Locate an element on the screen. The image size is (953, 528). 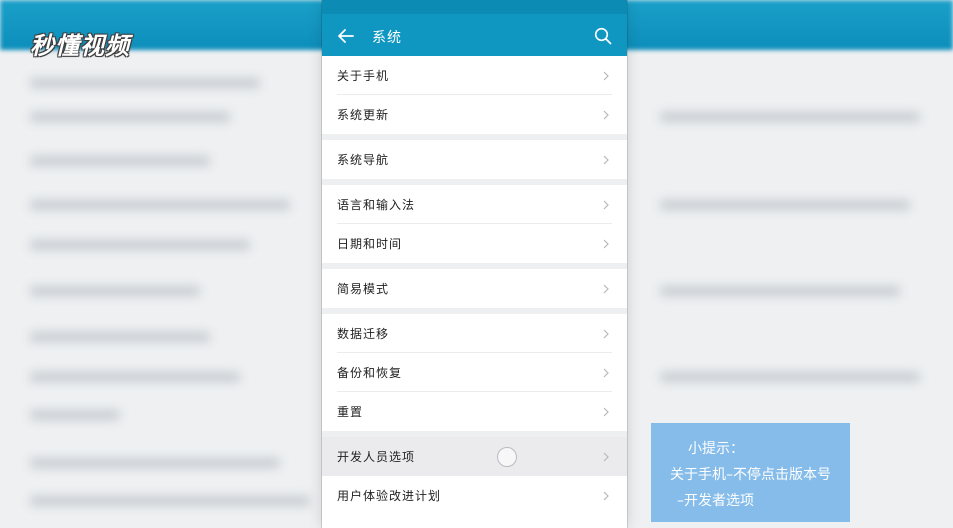
settings-item-label: 系统更新 is located at coordinates (363, 115).